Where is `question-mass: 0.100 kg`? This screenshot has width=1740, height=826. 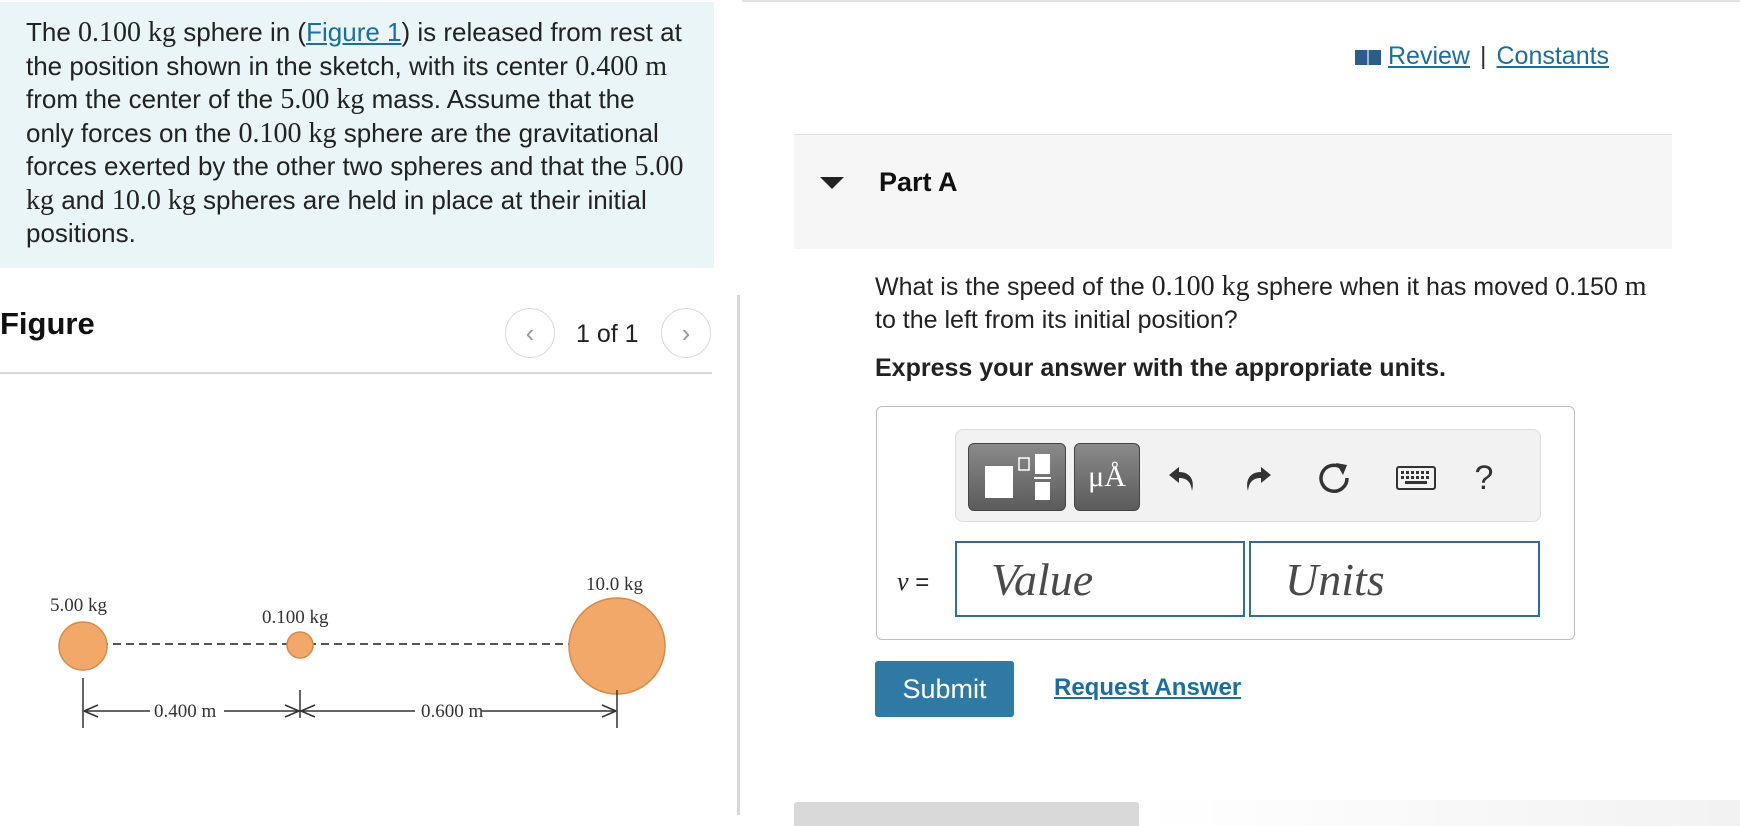 question-mass: 0.100 kg is located at coordinates (1200, 286).